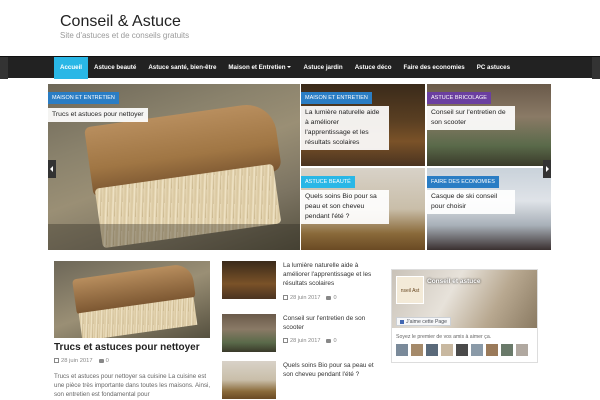 This screenshot has width=600, height=400. Describe the element at coordinates (182, 68) in the screenshot. I see `nav-item-astuce-sante: Astuce santé, bien-être` at that location.